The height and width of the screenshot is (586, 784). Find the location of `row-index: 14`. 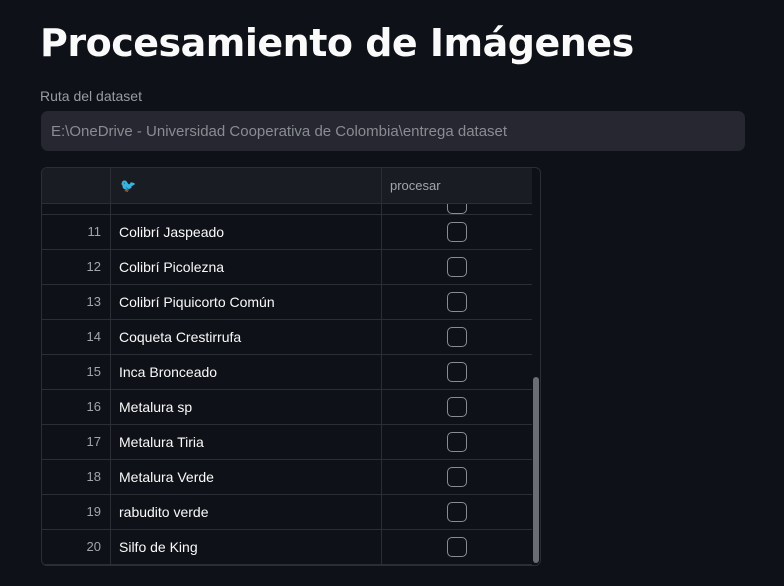

row-index: 14 is located at coordinates (76, 337).